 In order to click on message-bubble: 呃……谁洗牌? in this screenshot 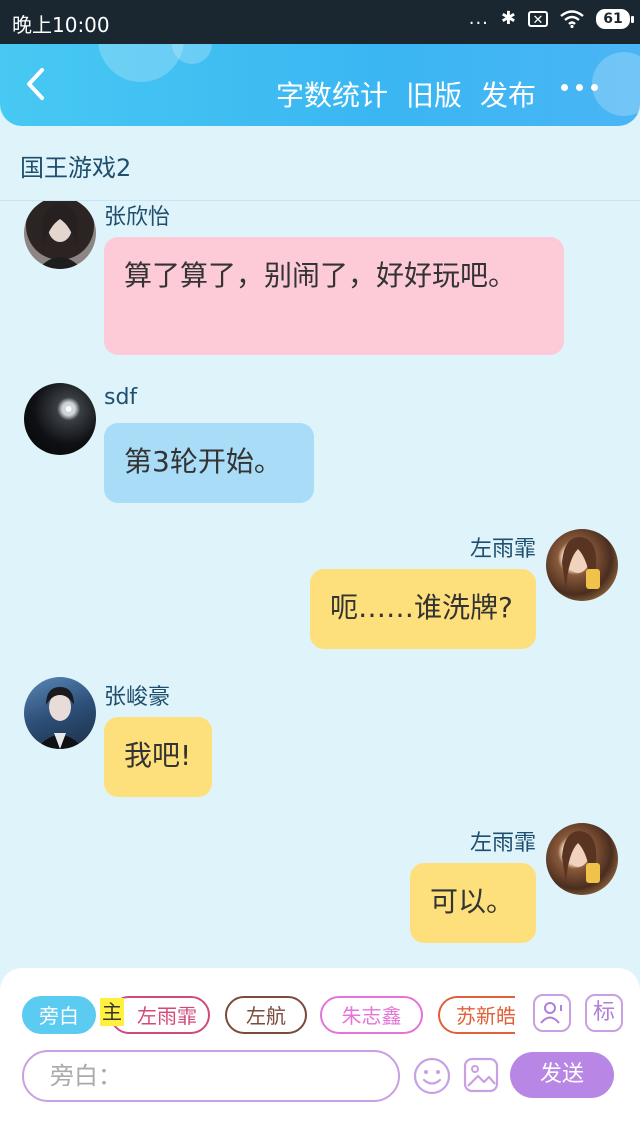, I will do `click(423, 609)`.